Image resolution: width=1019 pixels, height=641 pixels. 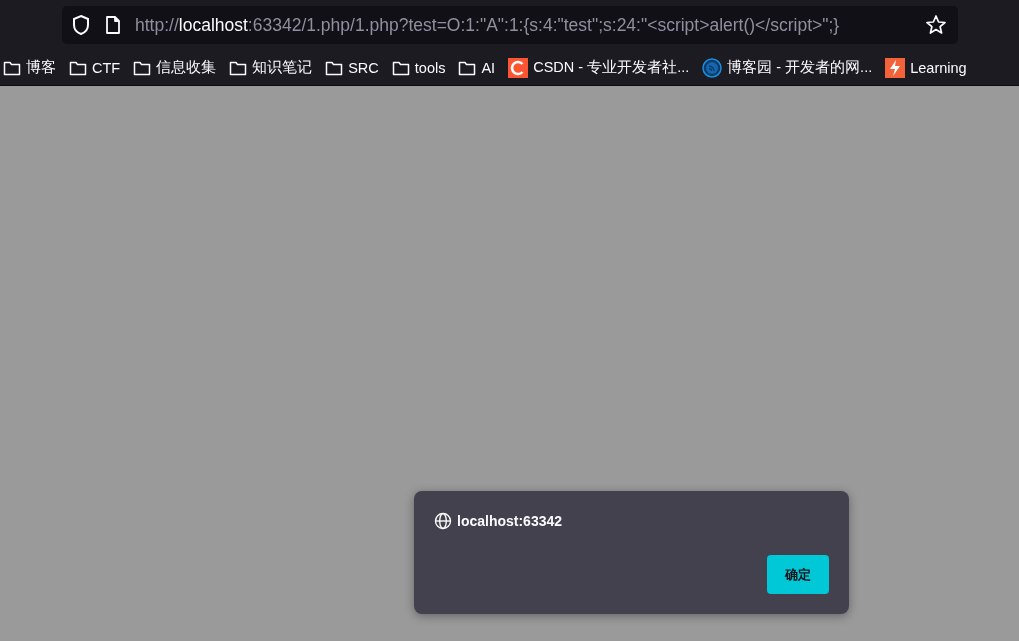 What do you see at coordinates (926, 67) in the screenshot?
I see `bookmark-item: Learning` at bounding box center [926, 67].